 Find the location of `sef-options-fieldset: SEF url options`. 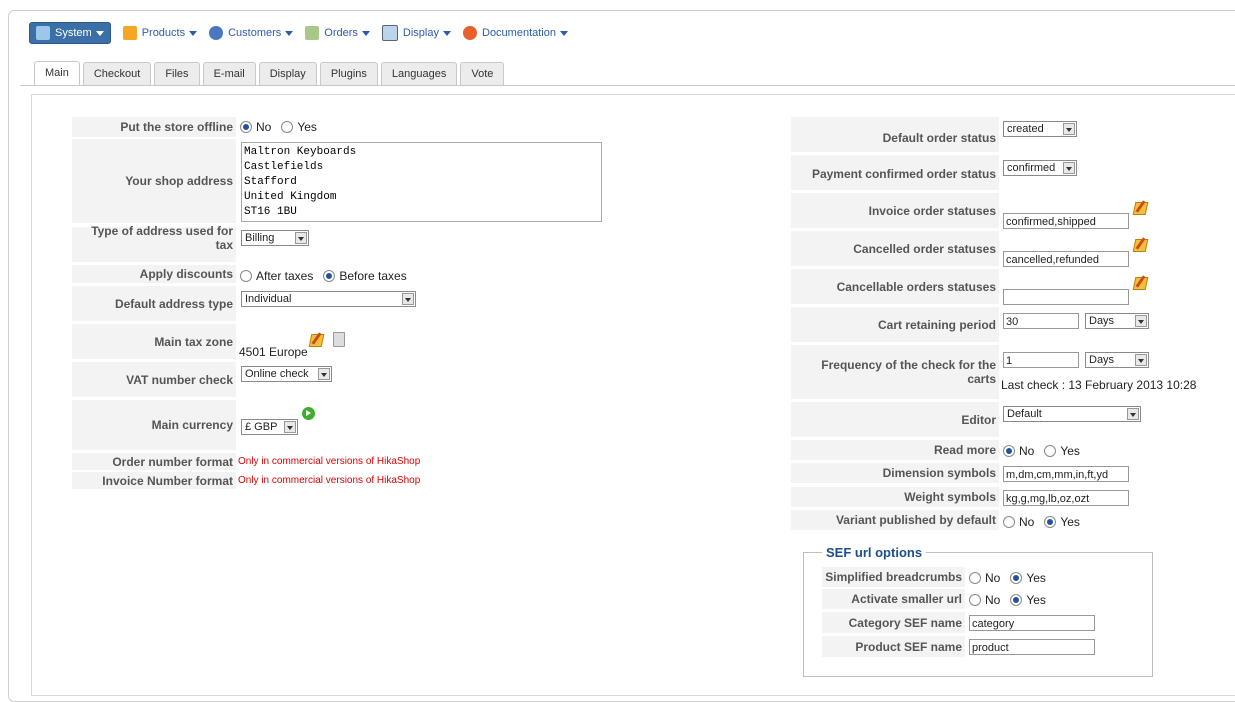

sef-options-fieldset: SEF url options is located at coordinates (978, 611).